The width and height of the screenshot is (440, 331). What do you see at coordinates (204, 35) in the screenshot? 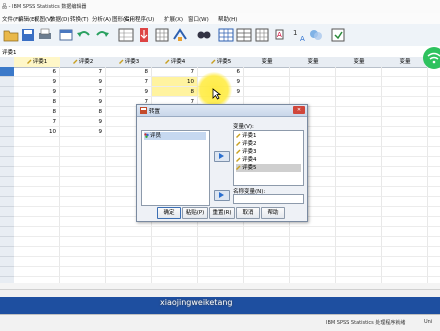
I see `find-icon` at bounding box center [204, 35].